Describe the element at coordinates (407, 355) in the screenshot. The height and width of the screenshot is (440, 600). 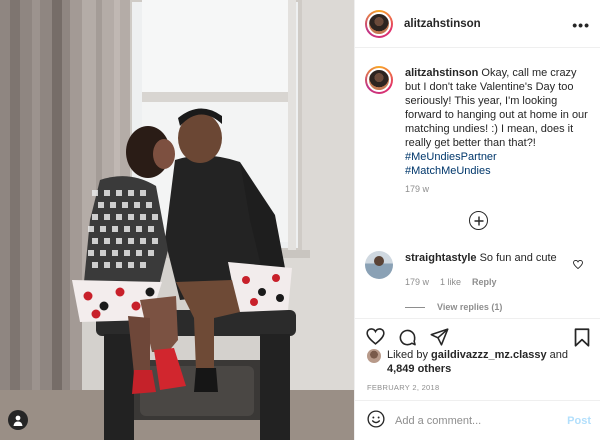
I see `likes-prefix: Liked by` at that location.